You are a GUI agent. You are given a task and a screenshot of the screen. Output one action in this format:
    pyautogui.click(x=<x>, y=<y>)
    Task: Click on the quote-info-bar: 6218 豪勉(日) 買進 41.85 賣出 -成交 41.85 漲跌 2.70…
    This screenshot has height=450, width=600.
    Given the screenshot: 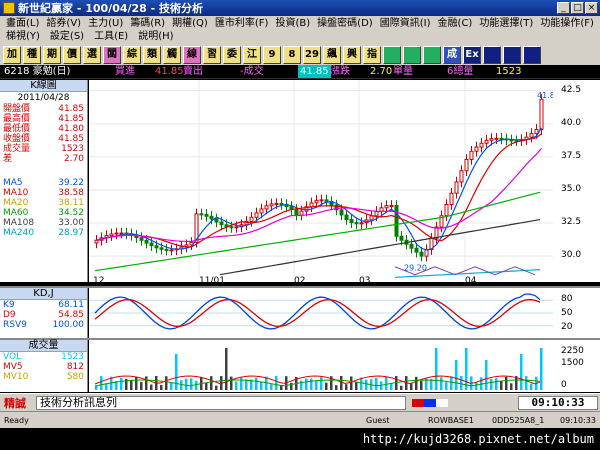 What is the action you would take?
    pyautogui.click(x=300, y=72)
    